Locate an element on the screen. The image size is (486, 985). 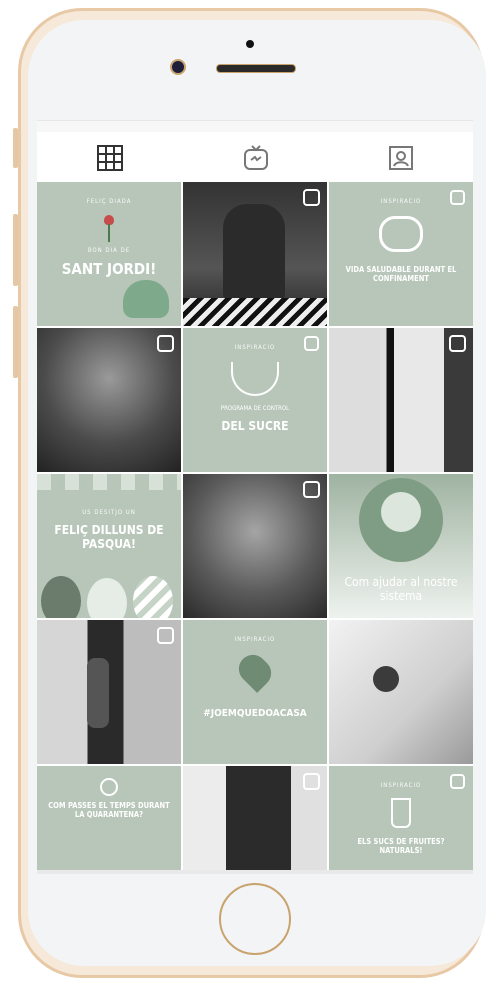
heart-people-icon is located at coordinates (401, 234).